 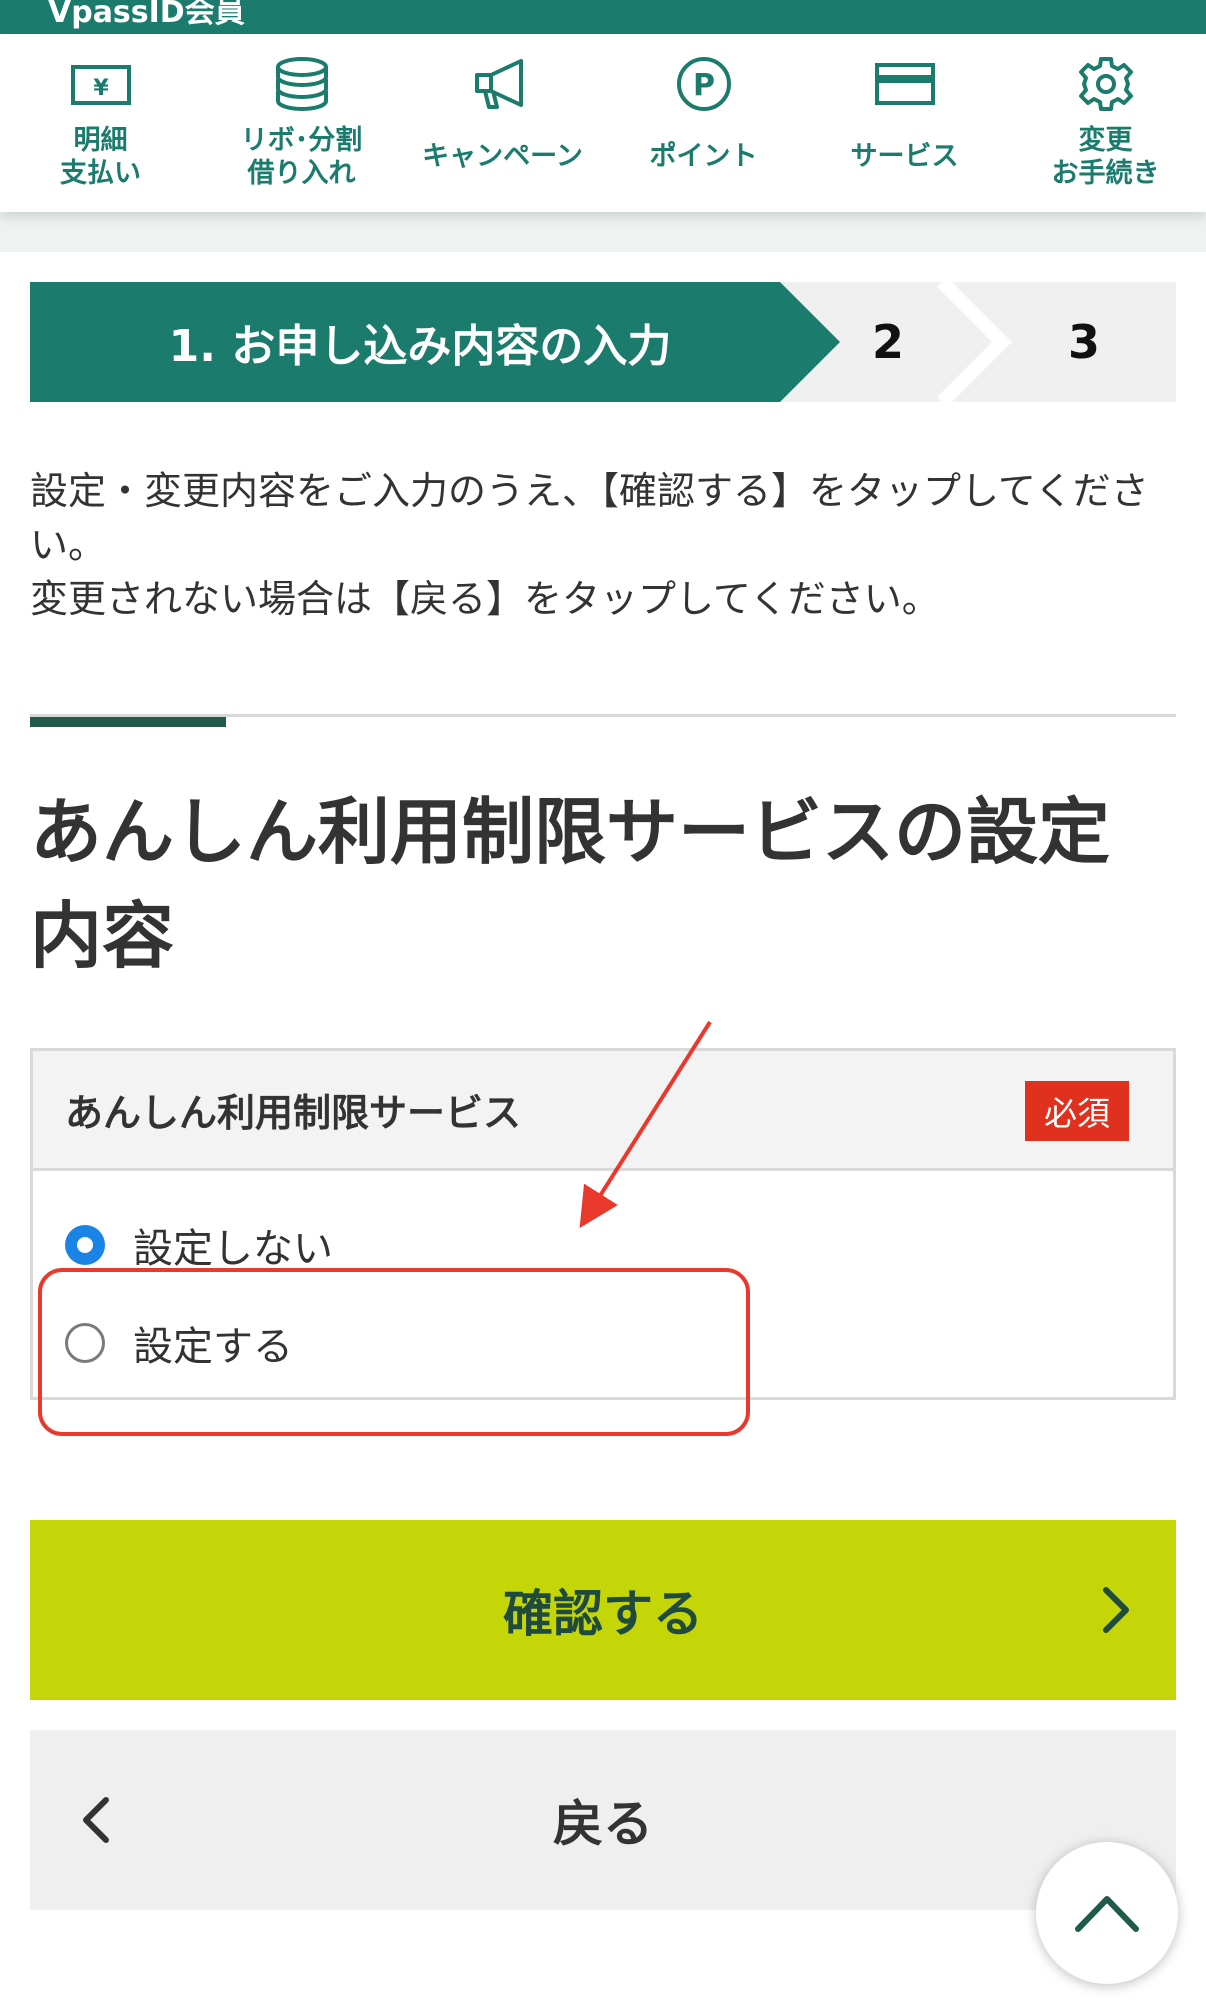 I want to click on step-indicator: 1. お申し込み内容の入力 2 3, so click(x=603, y=342).